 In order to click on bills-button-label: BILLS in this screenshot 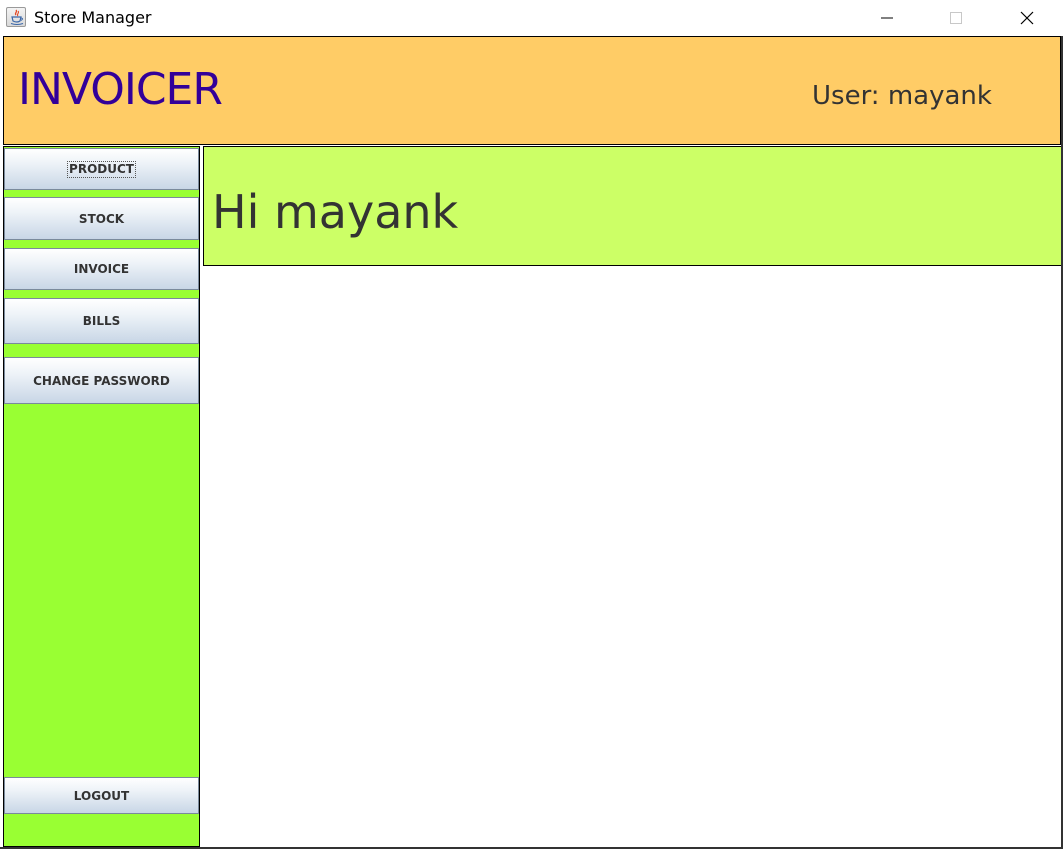, I will do `click(101, 321)`.